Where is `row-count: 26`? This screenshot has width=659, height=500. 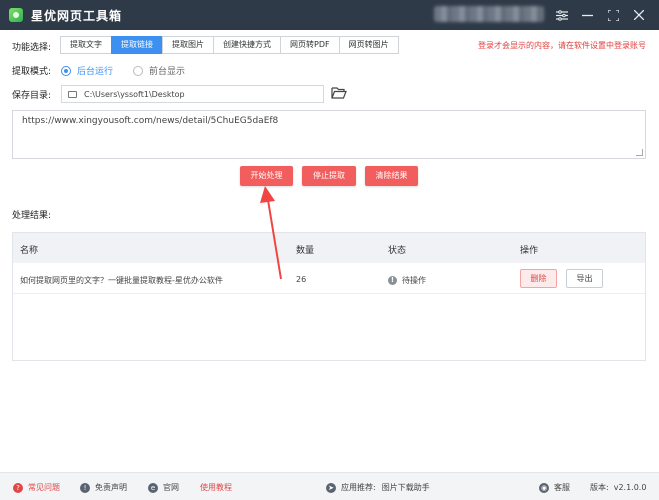 row-count: 26 is located at coordinates (301, 279).